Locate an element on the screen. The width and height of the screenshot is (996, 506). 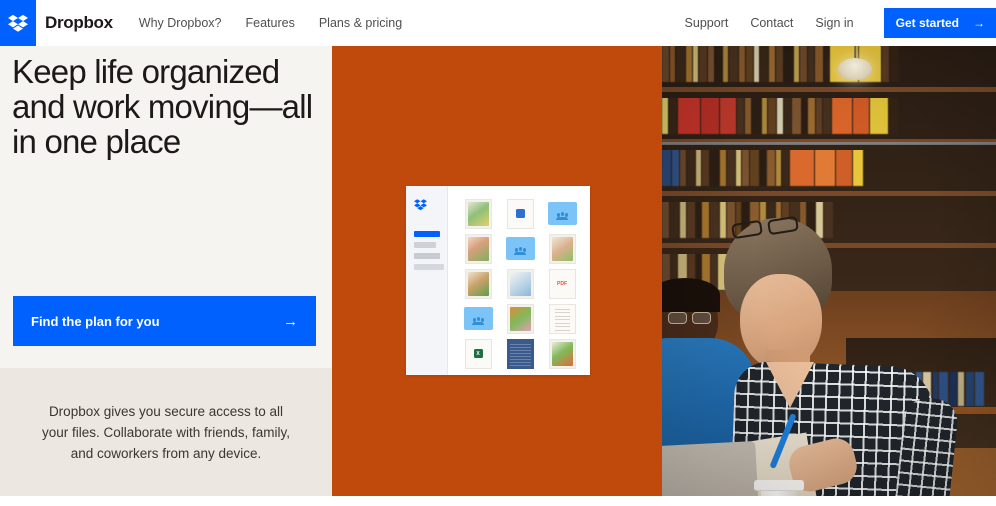
primary-nav-links: Why Dropbox? Features Plans & pricing is located at coordinates (270, 23).